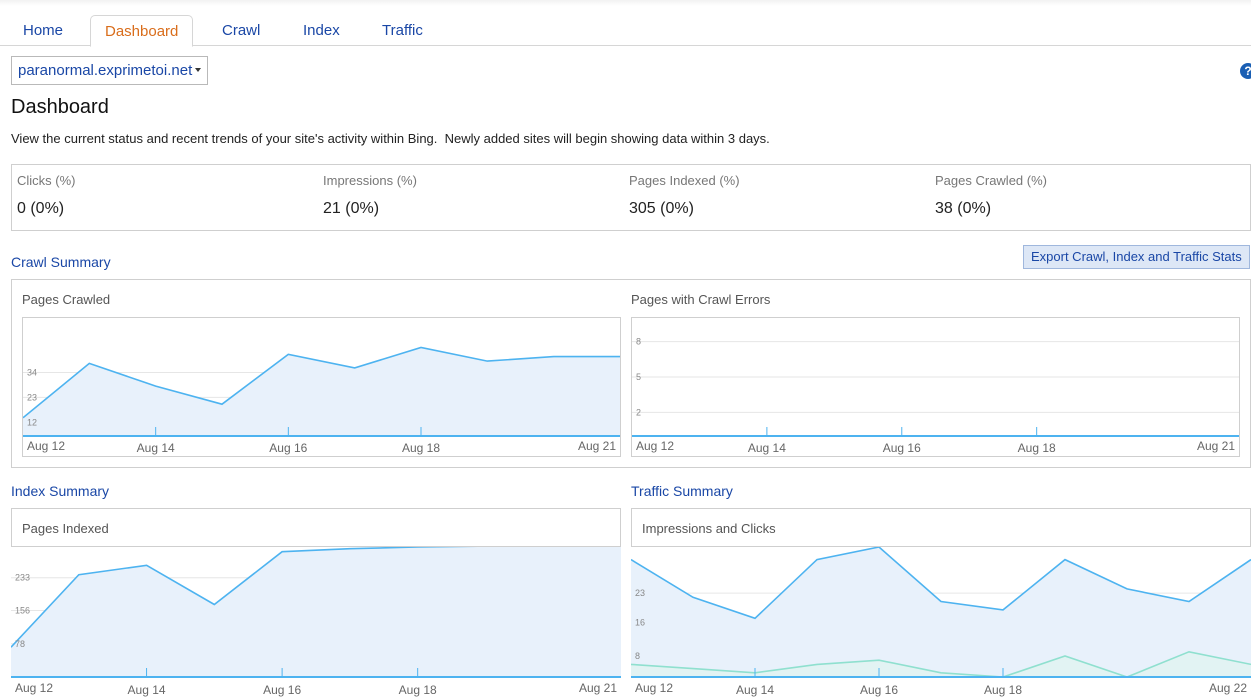  What do you see at coordinates (198, 70) in the screenshot?
I see `chevron-down-icon` at bounding box center [198, 70].